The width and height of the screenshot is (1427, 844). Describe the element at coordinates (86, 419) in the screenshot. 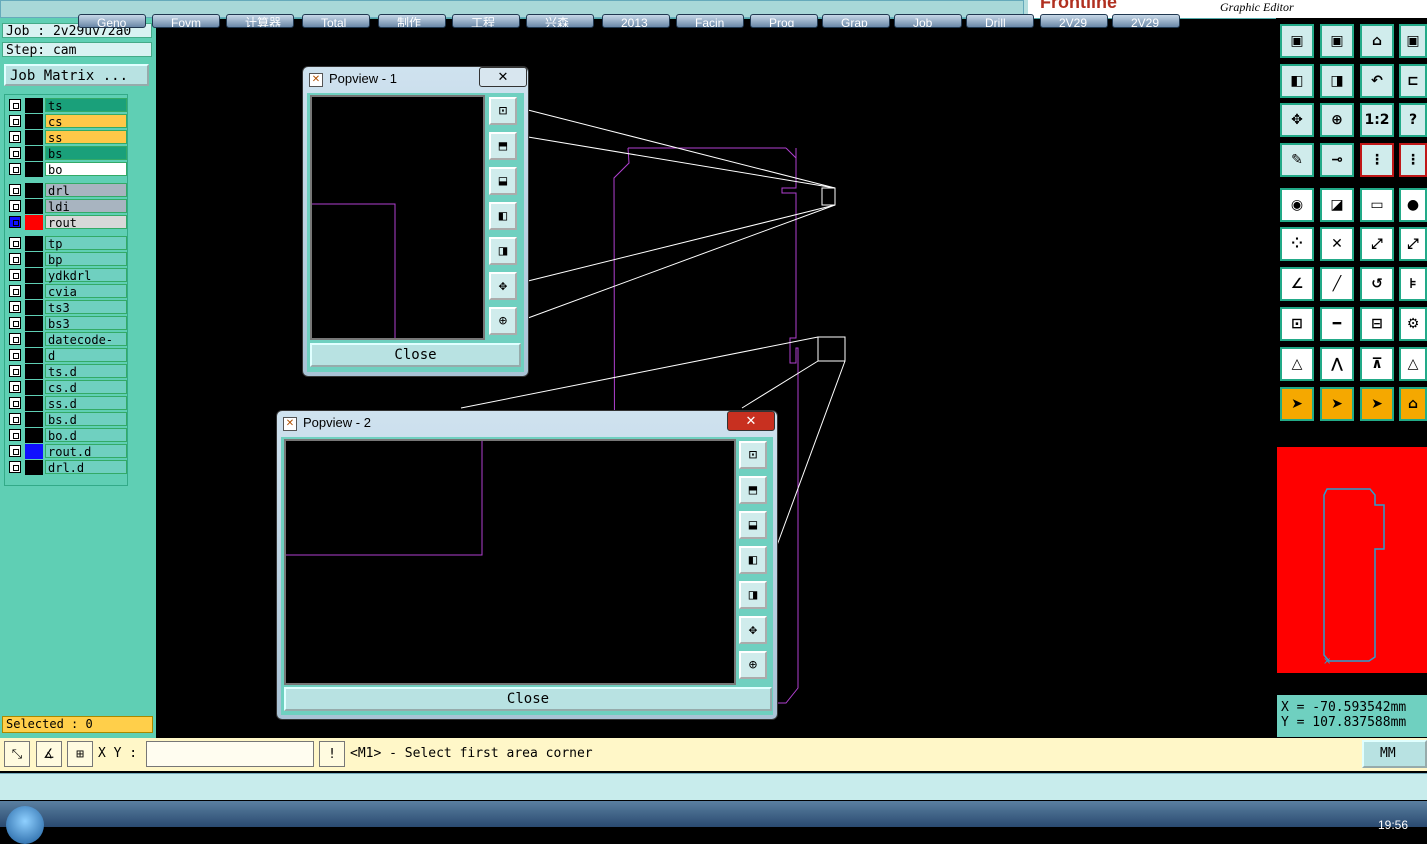

I see `layer-name: bs.d` at that location.